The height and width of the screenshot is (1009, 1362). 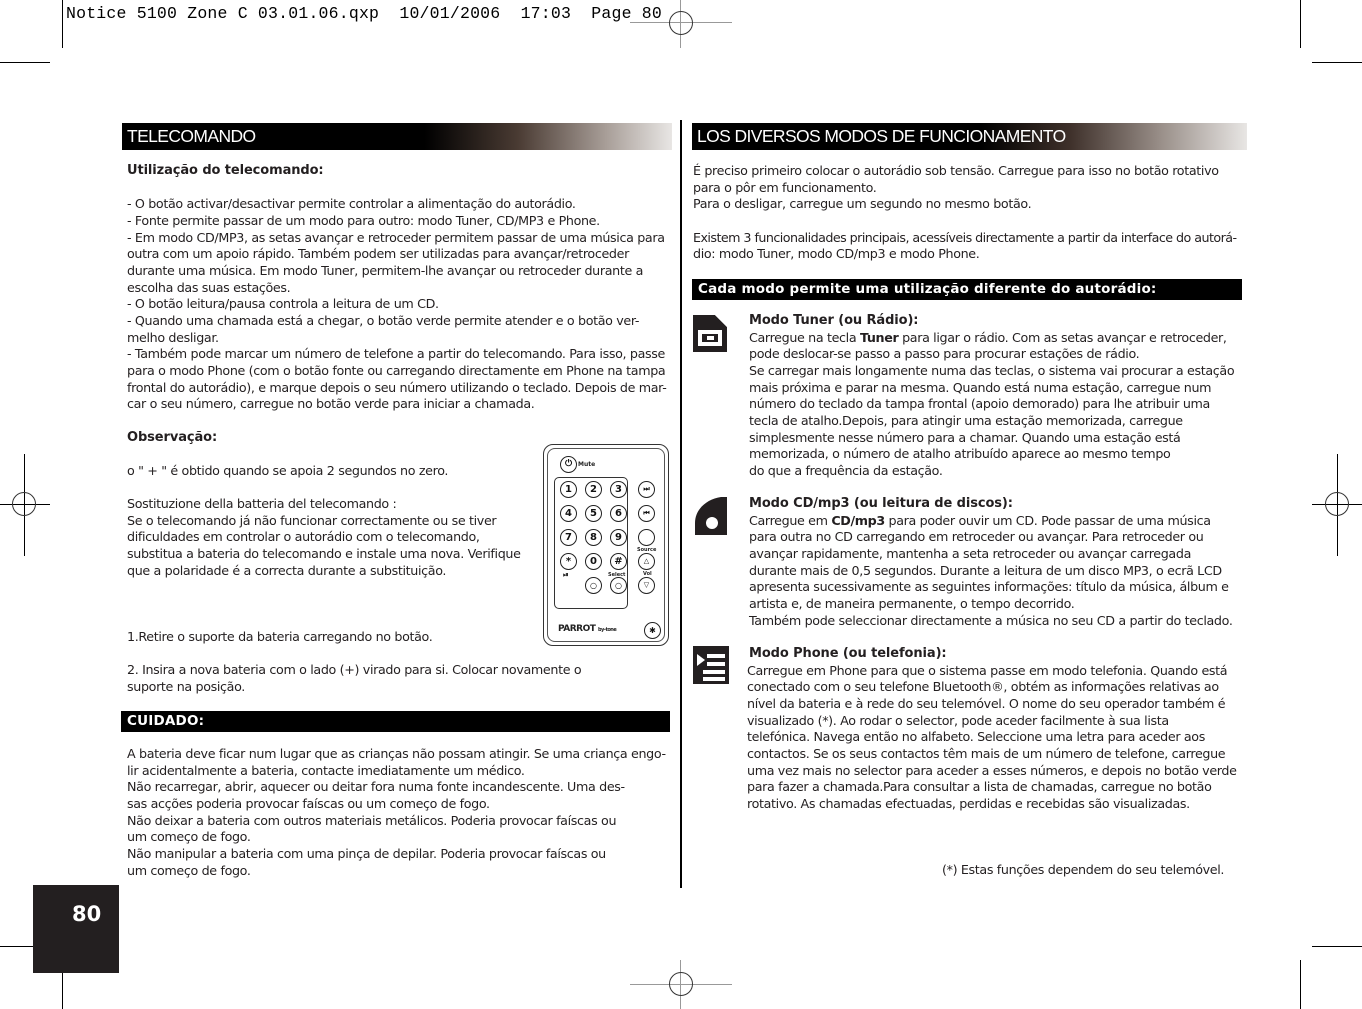 I want to click on volume-down-icon: ▽, so click(x=646, y=585).